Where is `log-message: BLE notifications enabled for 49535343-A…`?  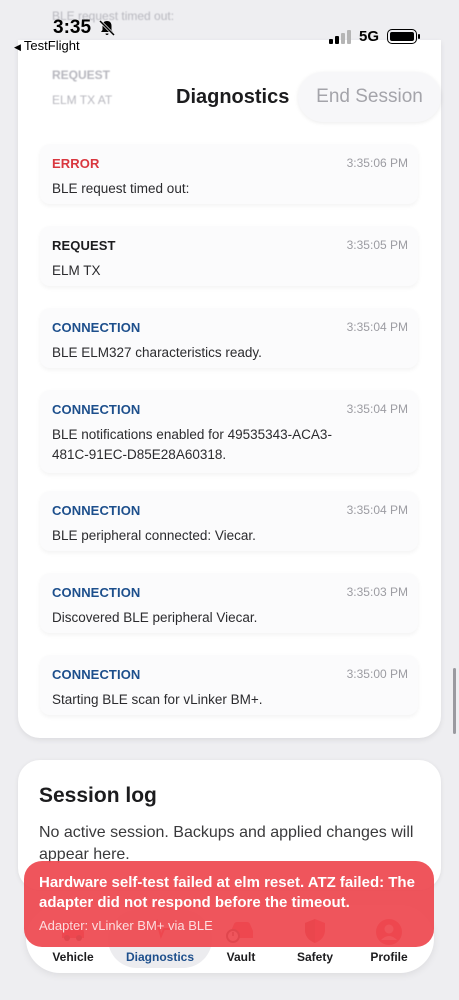 log-message: BLE notifications enabled for 49535343-A… is located at coordinates (192, 444).